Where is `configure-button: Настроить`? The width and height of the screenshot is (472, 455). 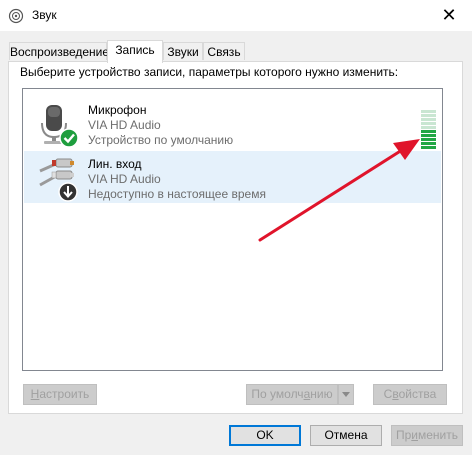
configure-button: Настроить is located at coordinates (60, 394).